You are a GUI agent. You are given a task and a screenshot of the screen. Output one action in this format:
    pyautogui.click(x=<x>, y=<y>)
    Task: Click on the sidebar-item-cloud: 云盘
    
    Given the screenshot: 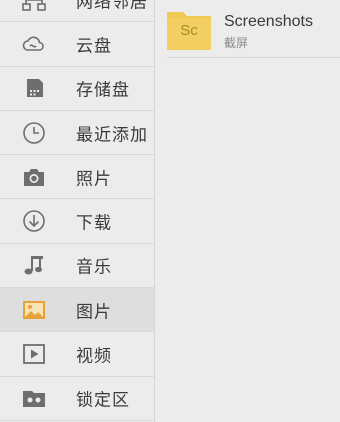 What is the action you would take?
    pyautogui.click(x=77, y=44)
    